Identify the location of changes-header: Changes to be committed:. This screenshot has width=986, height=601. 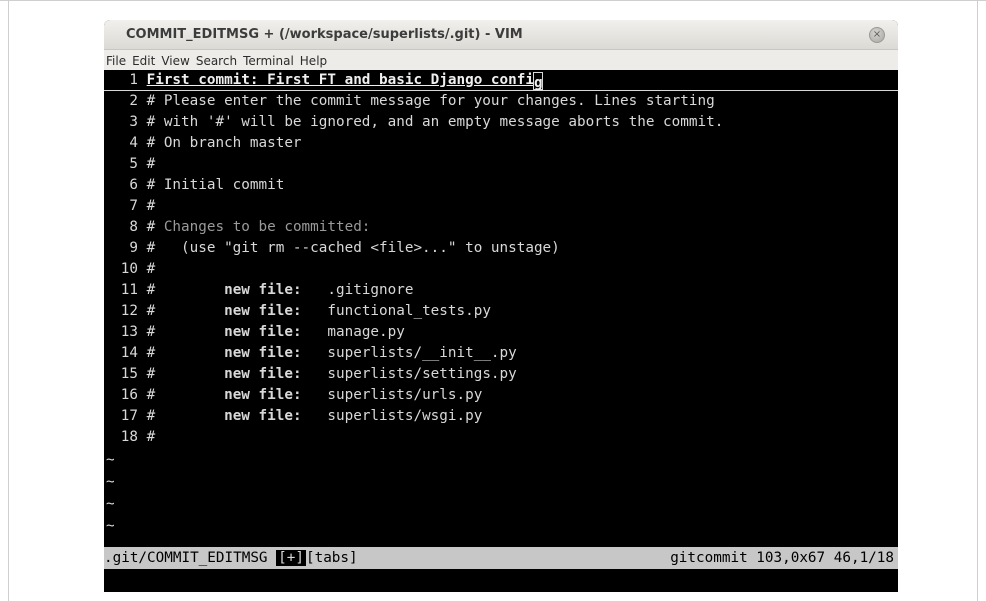
(267, 227).